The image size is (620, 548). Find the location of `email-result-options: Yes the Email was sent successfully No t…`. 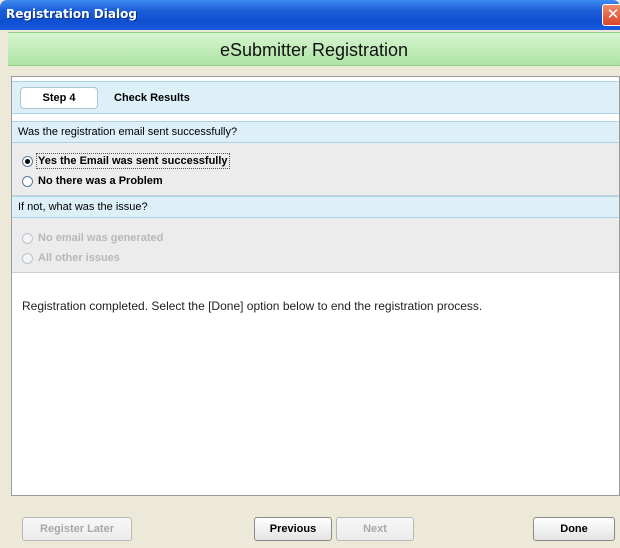

email-result-options: Yes the Email was sent successfully No t… is located at coordinates (315, 169).